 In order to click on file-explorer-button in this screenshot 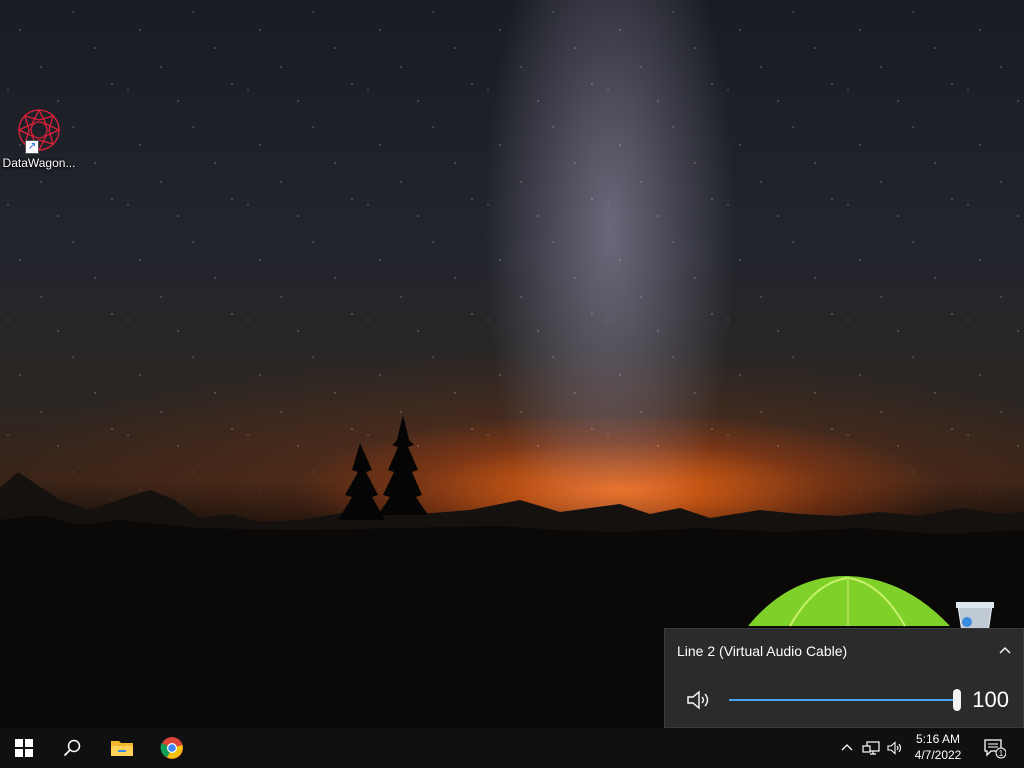, I will do `click(122, 748)`.